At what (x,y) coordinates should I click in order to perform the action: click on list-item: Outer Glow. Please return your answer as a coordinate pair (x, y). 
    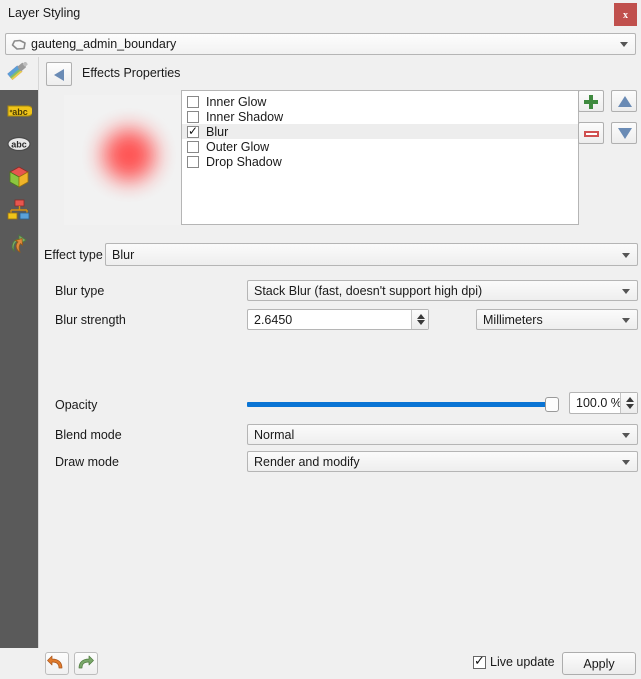
    Looking at the image, I should click on (380, 146).